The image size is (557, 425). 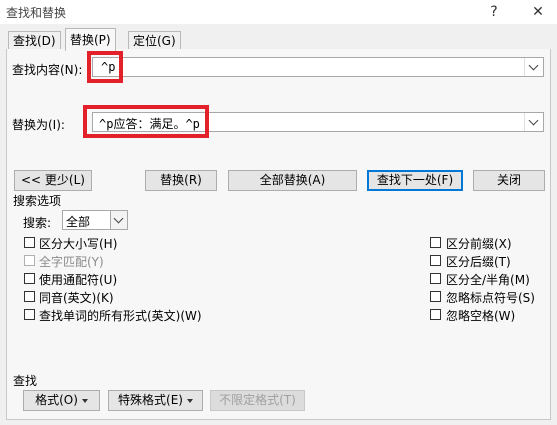 I want to click on whole-word-label: 全字匹配(Y), so click(x=71, y=262).